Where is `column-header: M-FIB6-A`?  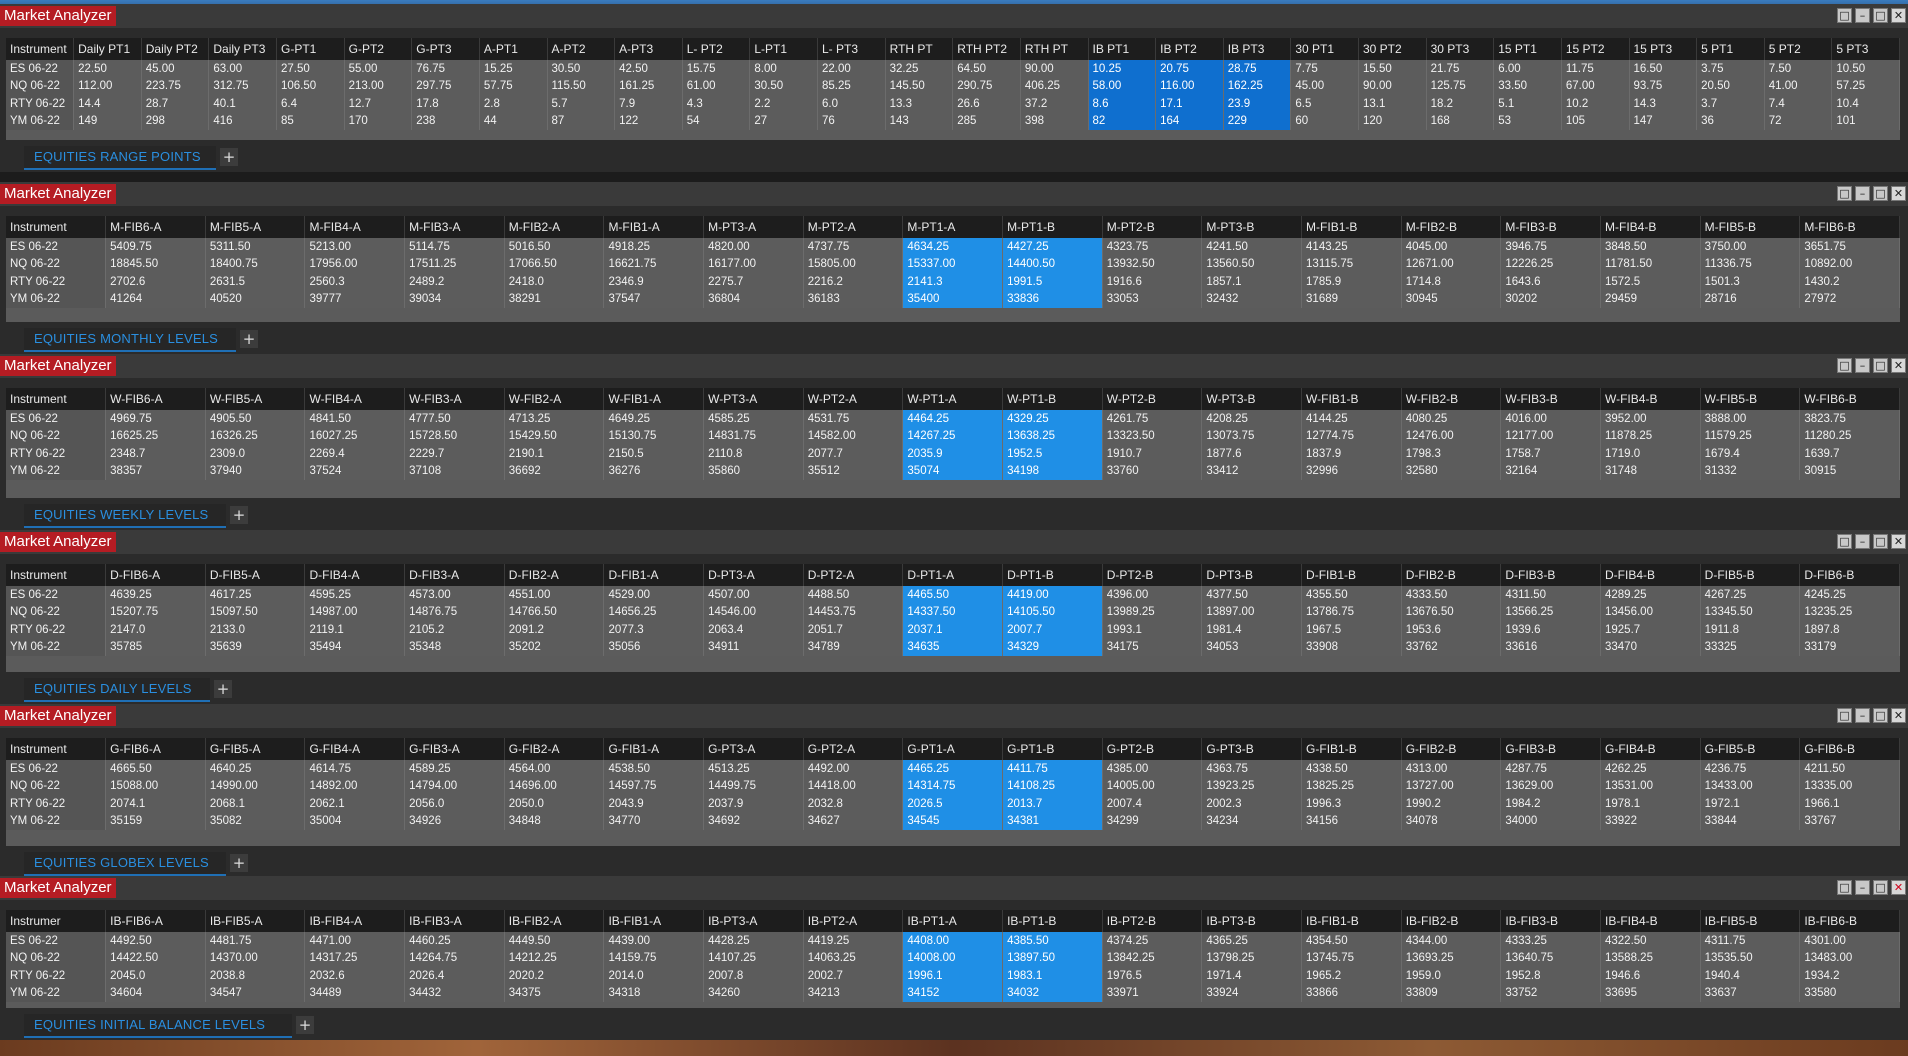
column-header: M-FIB6-A is located at coordinates (155, 227).